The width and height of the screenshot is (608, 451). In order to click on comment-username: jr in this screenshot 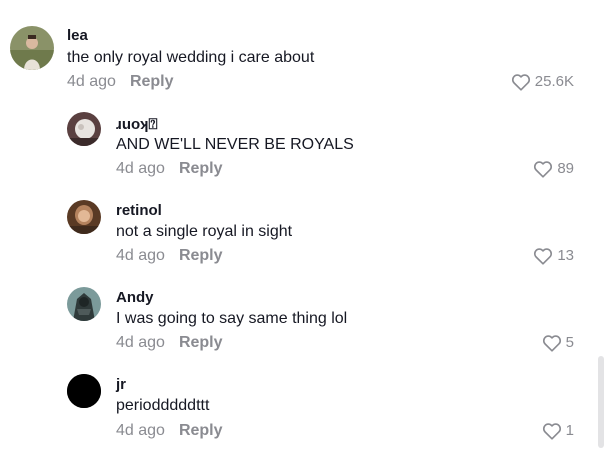, I will do `click(121, 385)`.